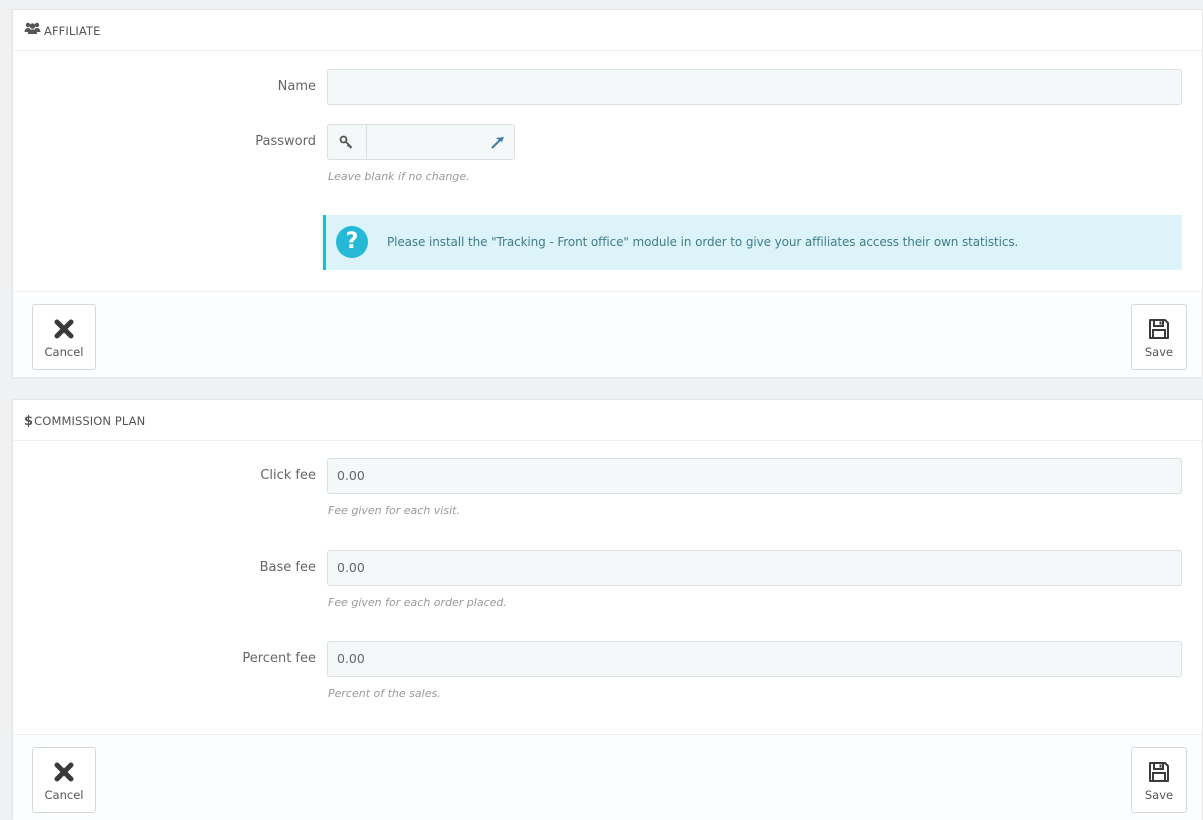  Describe the element at coordinates (754, 568) in the screenshot. I see `base-fee-input: 0.00` at that location.